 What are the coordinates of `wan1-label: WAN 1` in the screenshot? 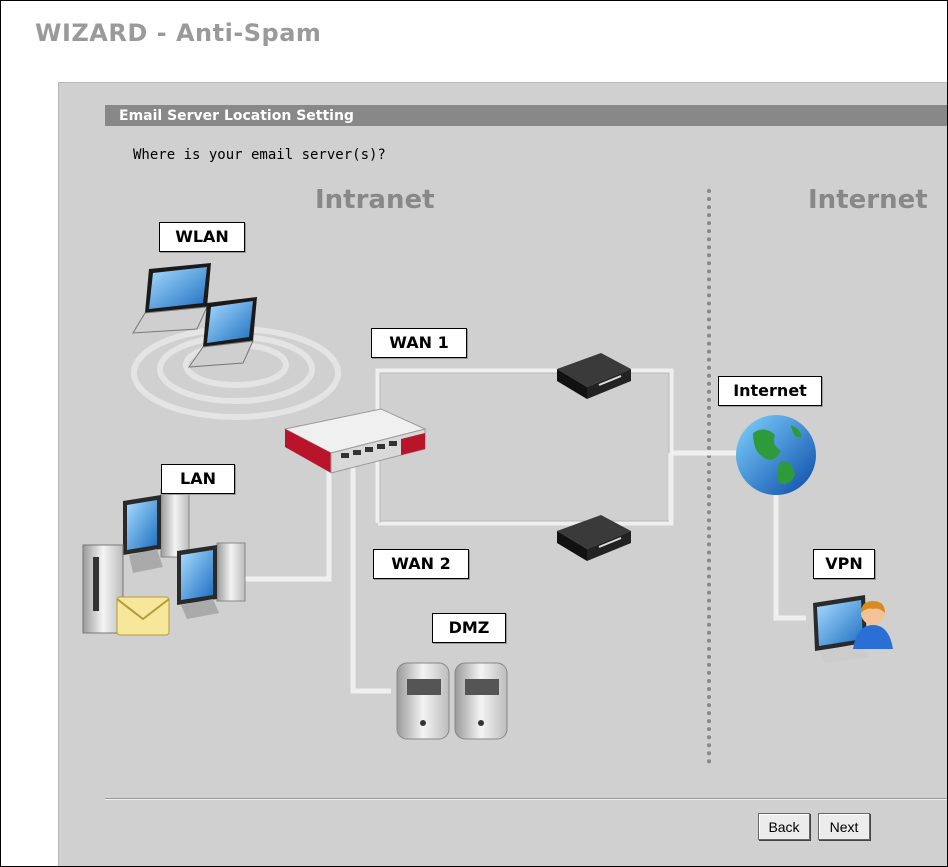 It's located at (419, 343).